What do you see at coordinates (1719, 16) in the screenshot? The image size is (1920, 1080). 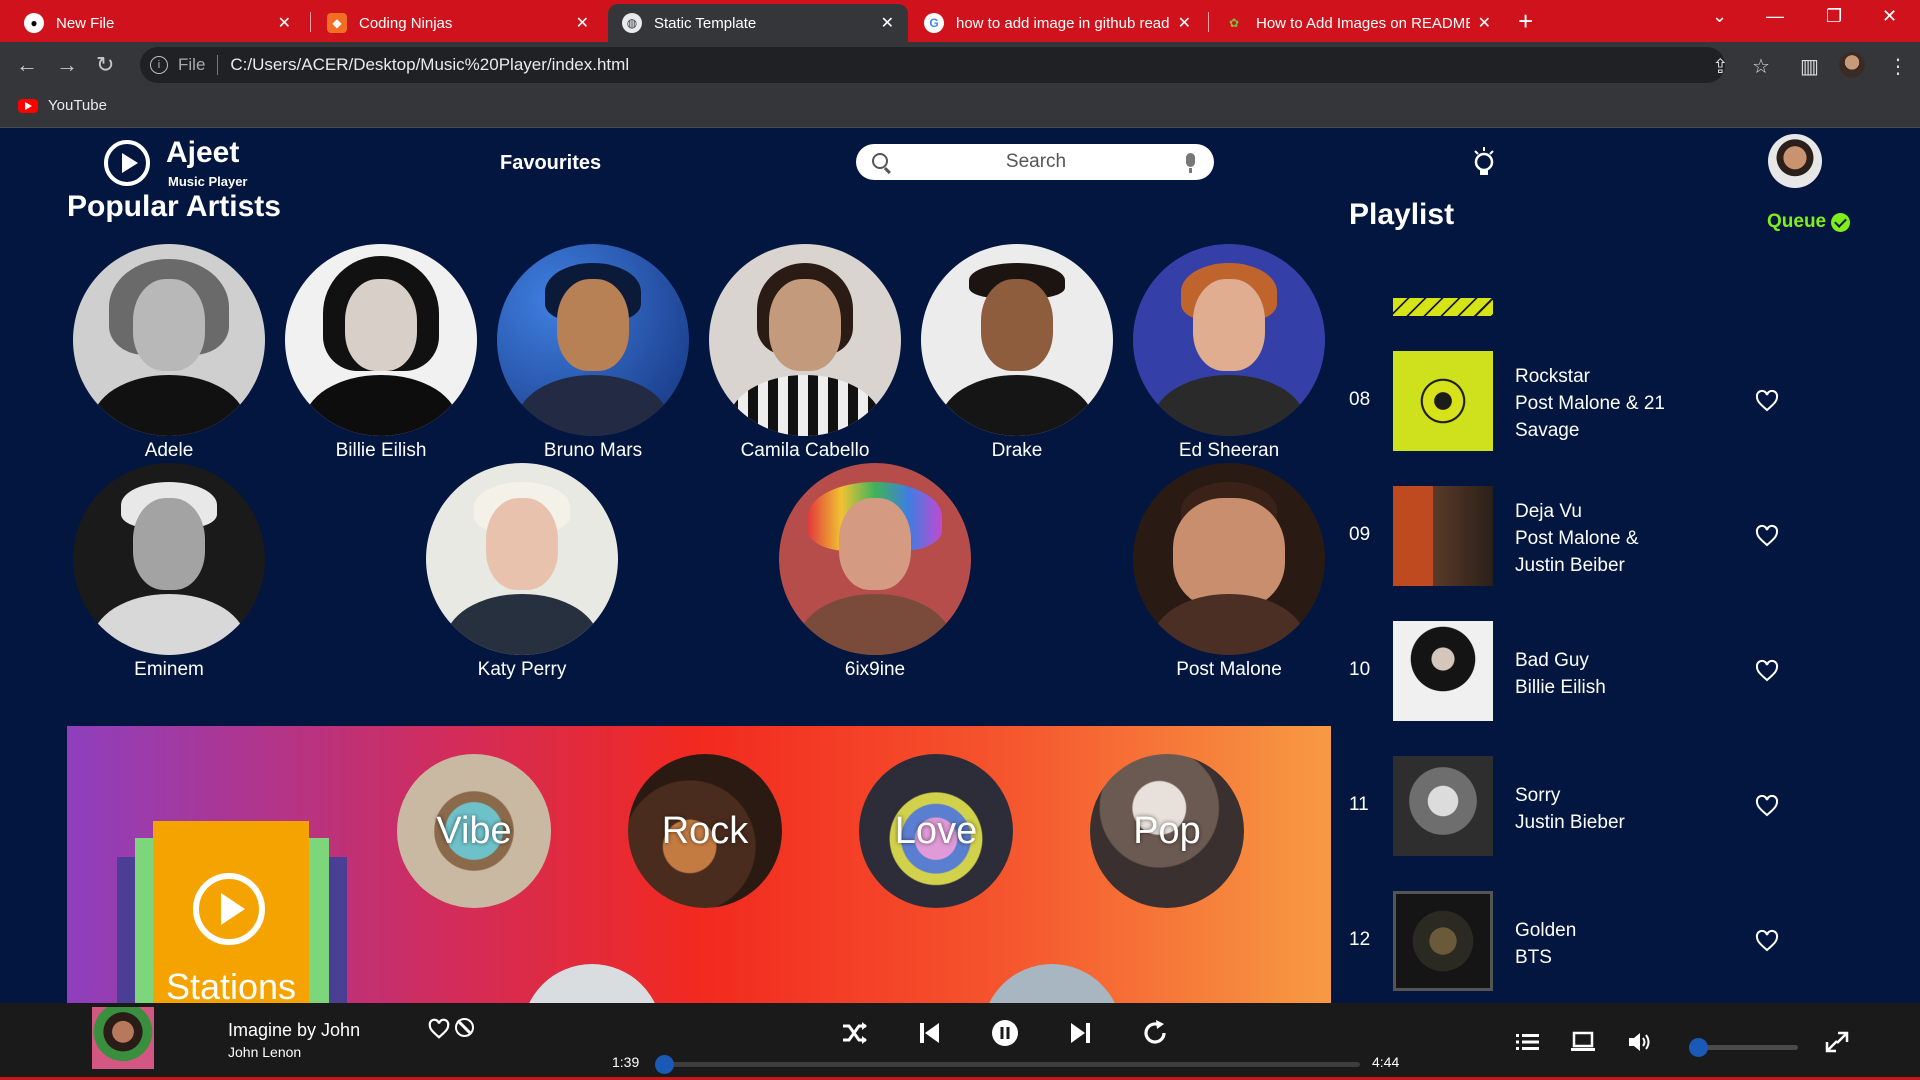 I see `tab-search-chevron-icon: ⌄` at bounding box center [1719, 16].